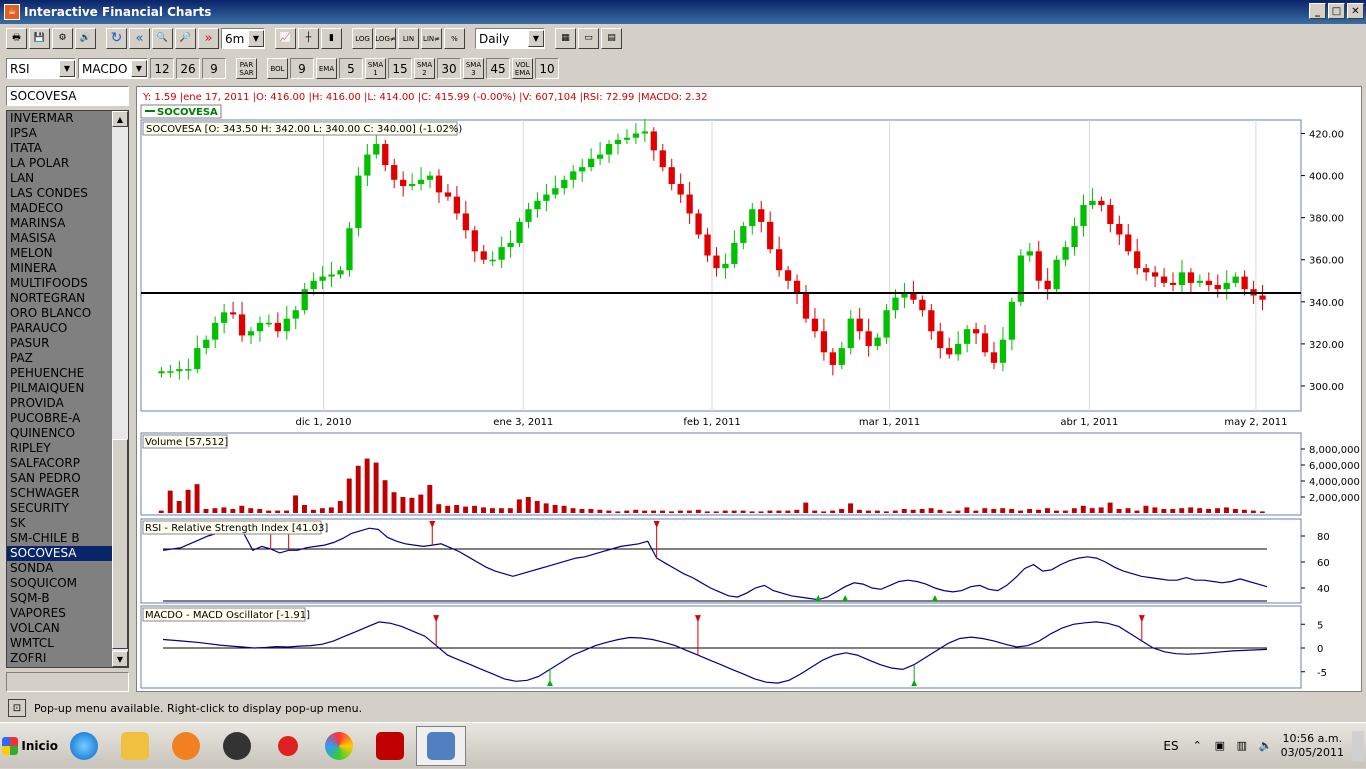  I want to click on refresh-icon: ↻, so click(116, 38).